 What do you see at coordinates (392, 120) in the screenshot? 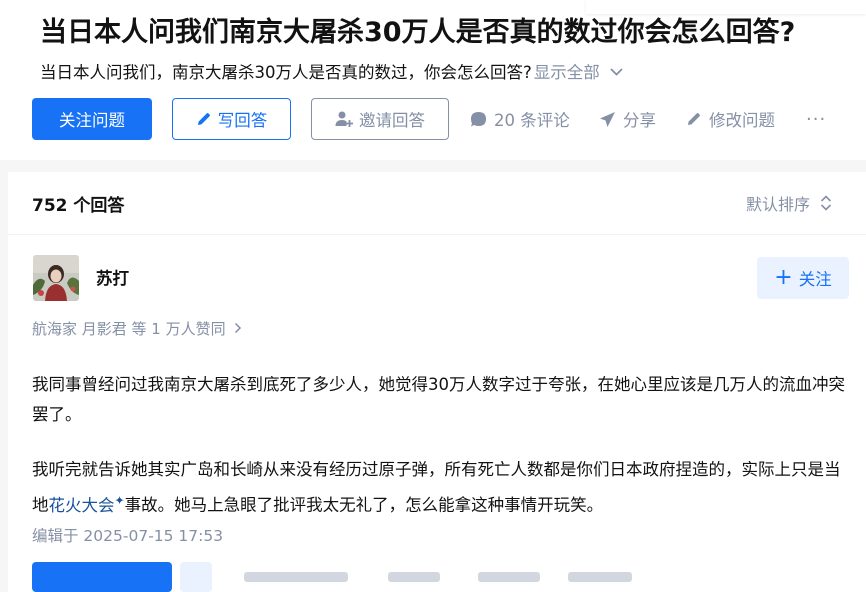
I see `invite-answer-label: 邀请回答` at bounding box center [392, 120].